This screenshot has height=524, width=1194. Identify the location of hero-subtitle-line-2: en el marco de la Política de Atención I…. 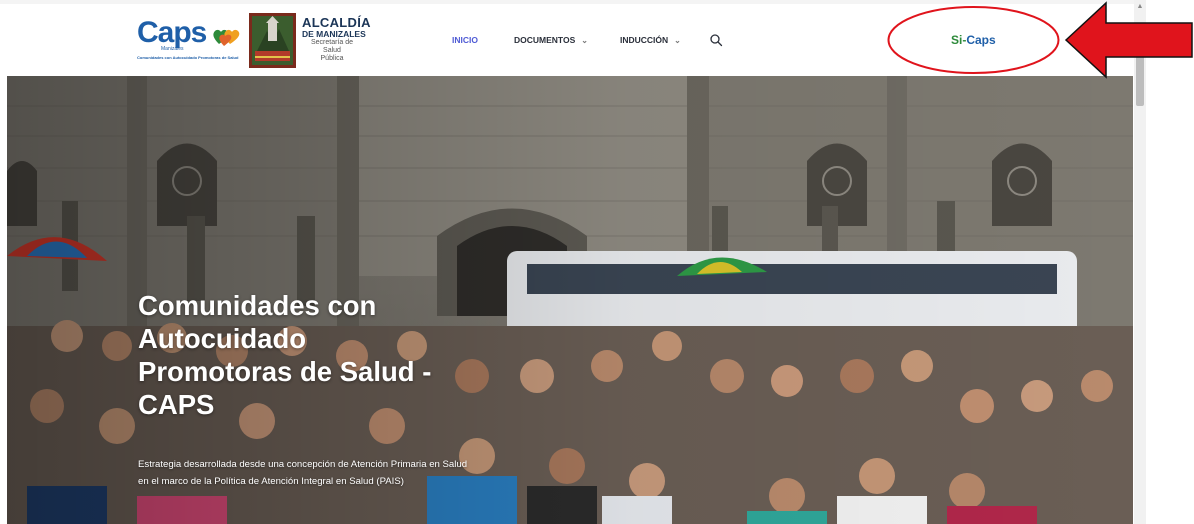
(271, 481).